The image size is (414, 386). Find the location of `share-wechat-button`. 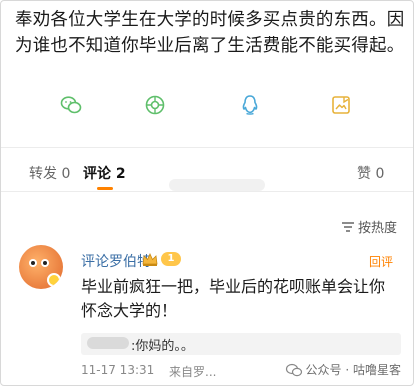

share-wechat-button is located at coordinates (71, 105).